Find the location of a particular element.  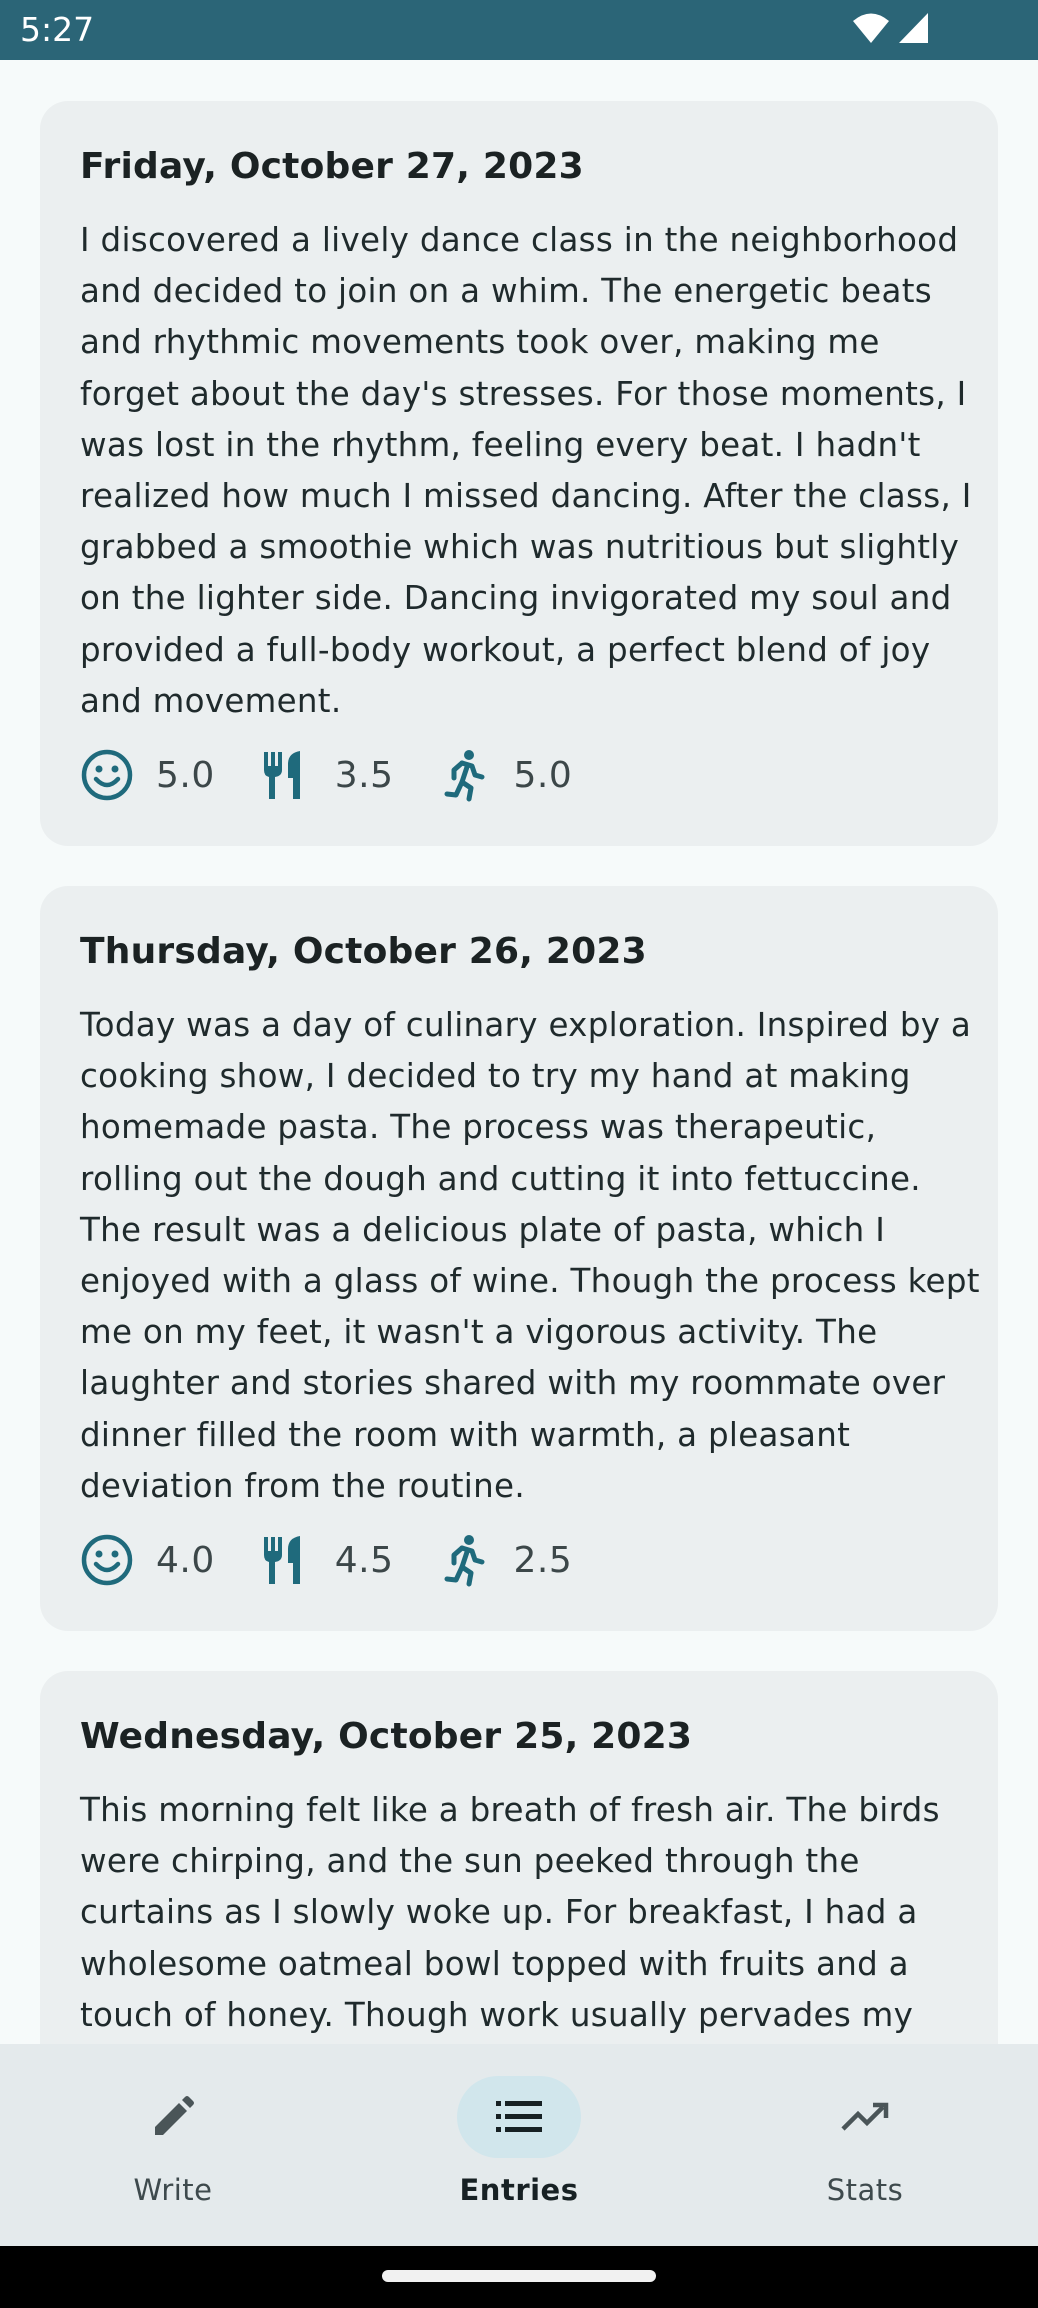

entry-date: Thursday, October 26, 2023 is located at coordinates (363, 951).